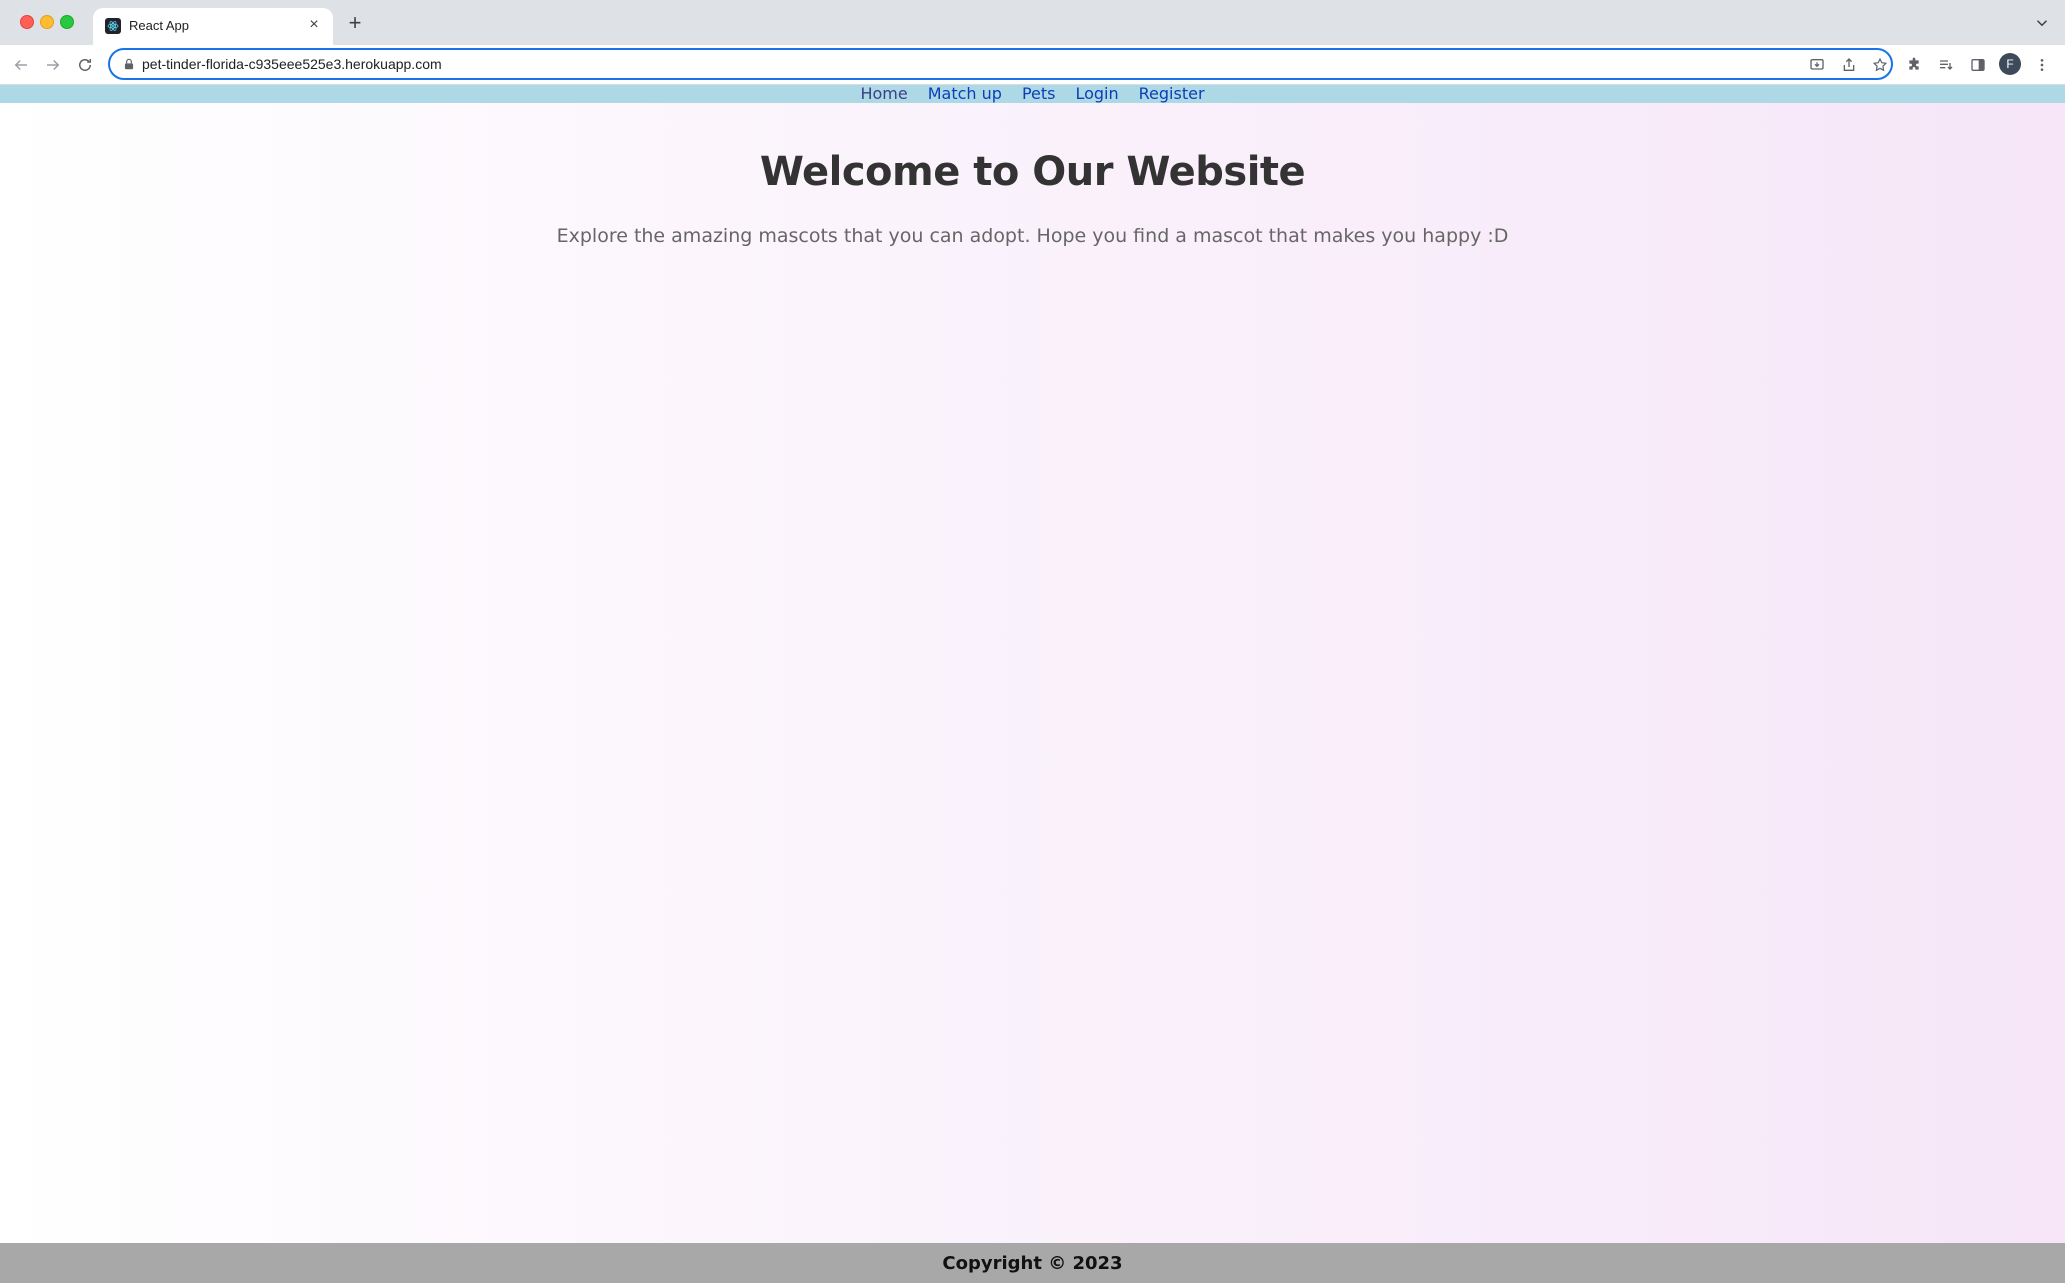 This screenshot has height=1283, width=2065. What do you see at coordinates (1032, 172) in the screenshot?
I see `page-title: Welcome to Our Website` at bounding box center [1032, 172].